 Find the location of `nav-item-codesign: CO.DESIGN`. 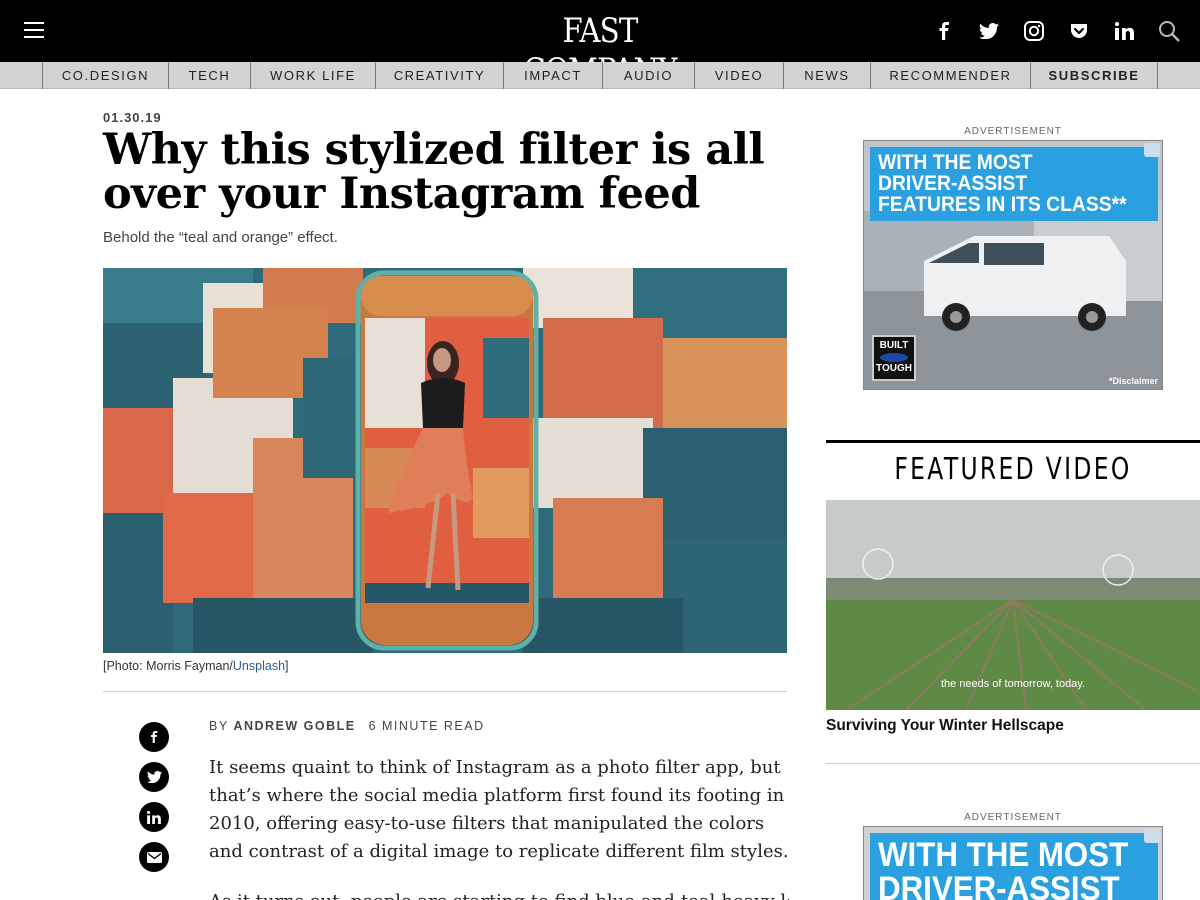

nav-item-codesign: CO.DESIGN is located at coordinates (106, 75).